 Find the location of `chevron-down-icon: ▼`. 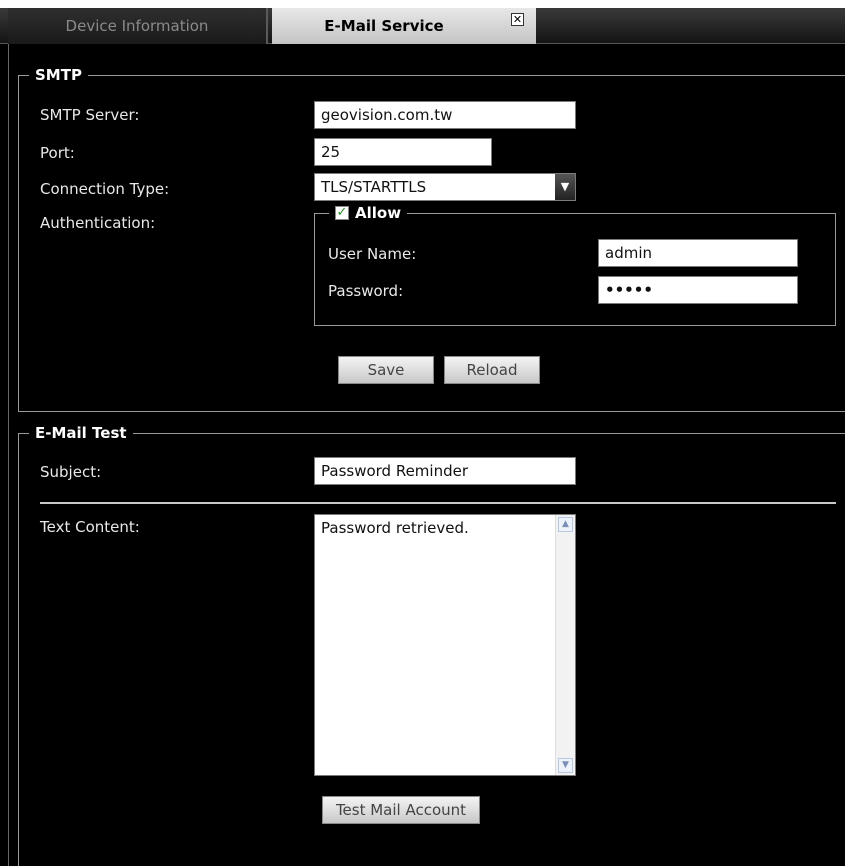

chevron-down-icon: ▼ is located at coordinates (565, 187).